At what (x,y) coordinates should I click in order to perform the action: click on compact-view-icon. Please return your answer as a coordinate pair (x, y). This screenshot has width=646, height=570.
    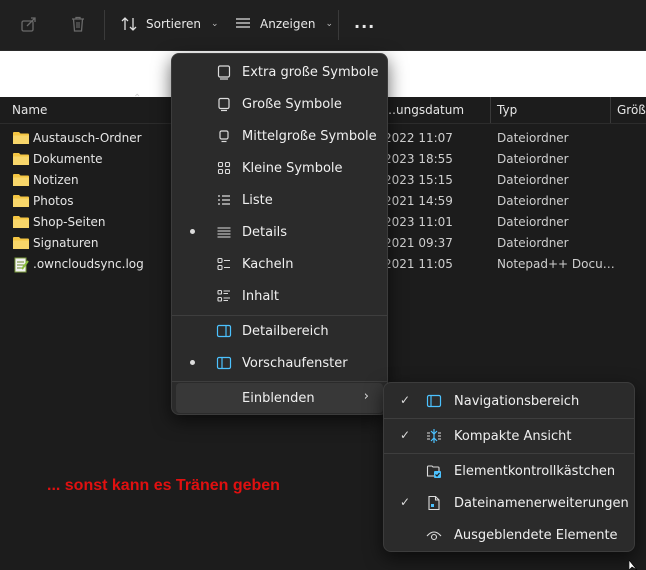
    Looking at the image, I should click on (434, 436).